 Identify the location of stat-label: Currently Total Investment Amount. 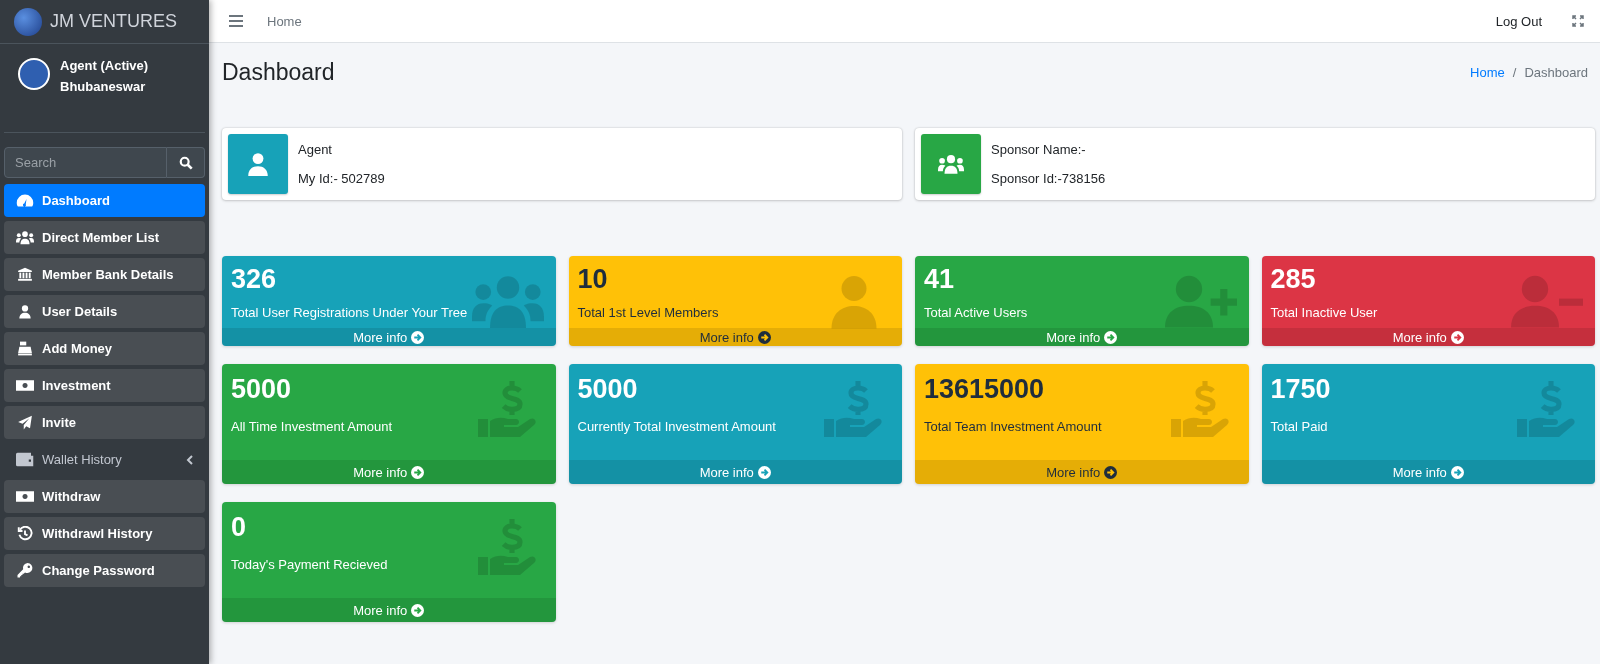
(677, 426).